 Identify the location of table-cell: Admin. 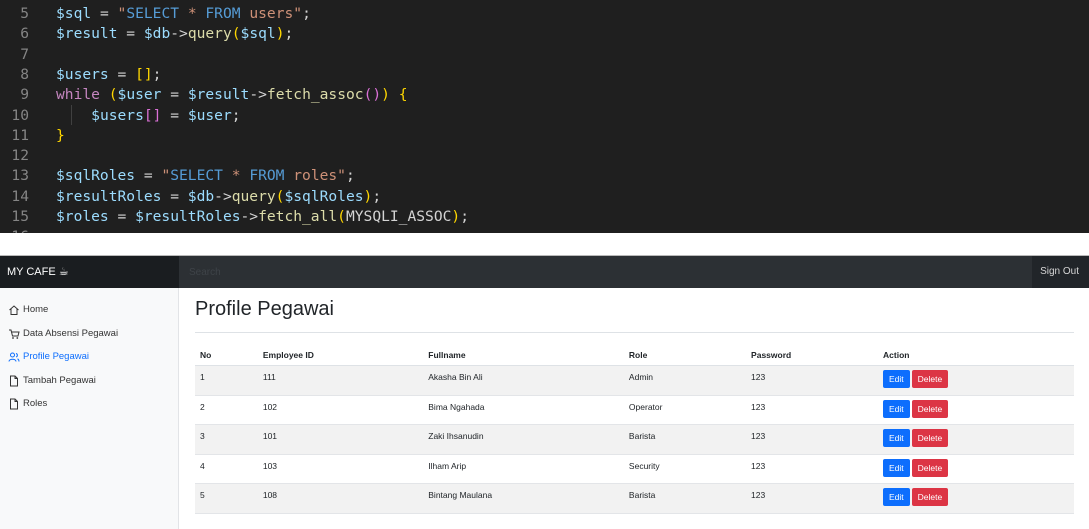
(685, 380).